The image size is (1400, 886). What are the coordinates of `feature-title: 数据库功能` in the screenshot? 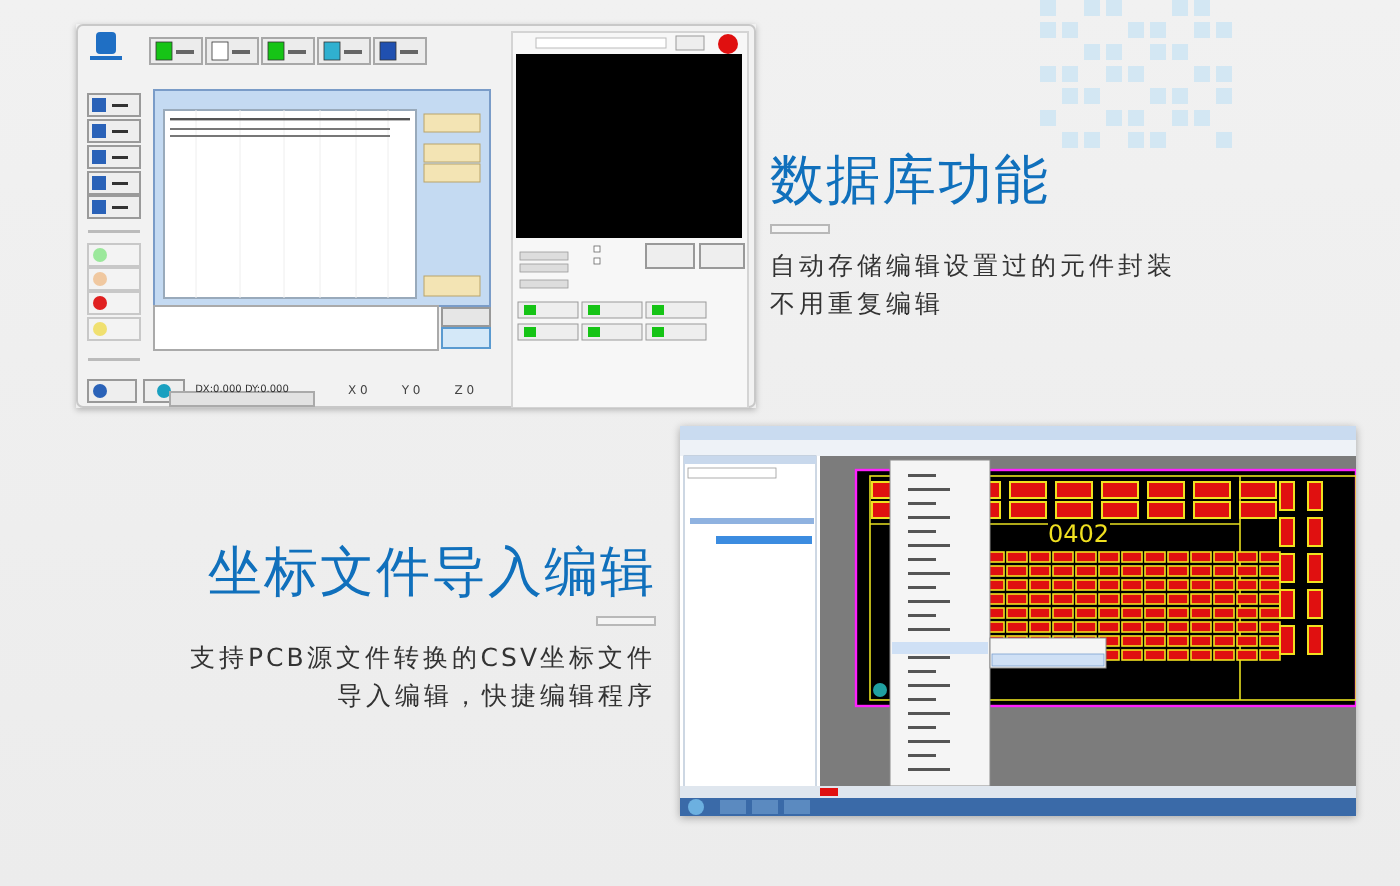 It's located at (911, 182).